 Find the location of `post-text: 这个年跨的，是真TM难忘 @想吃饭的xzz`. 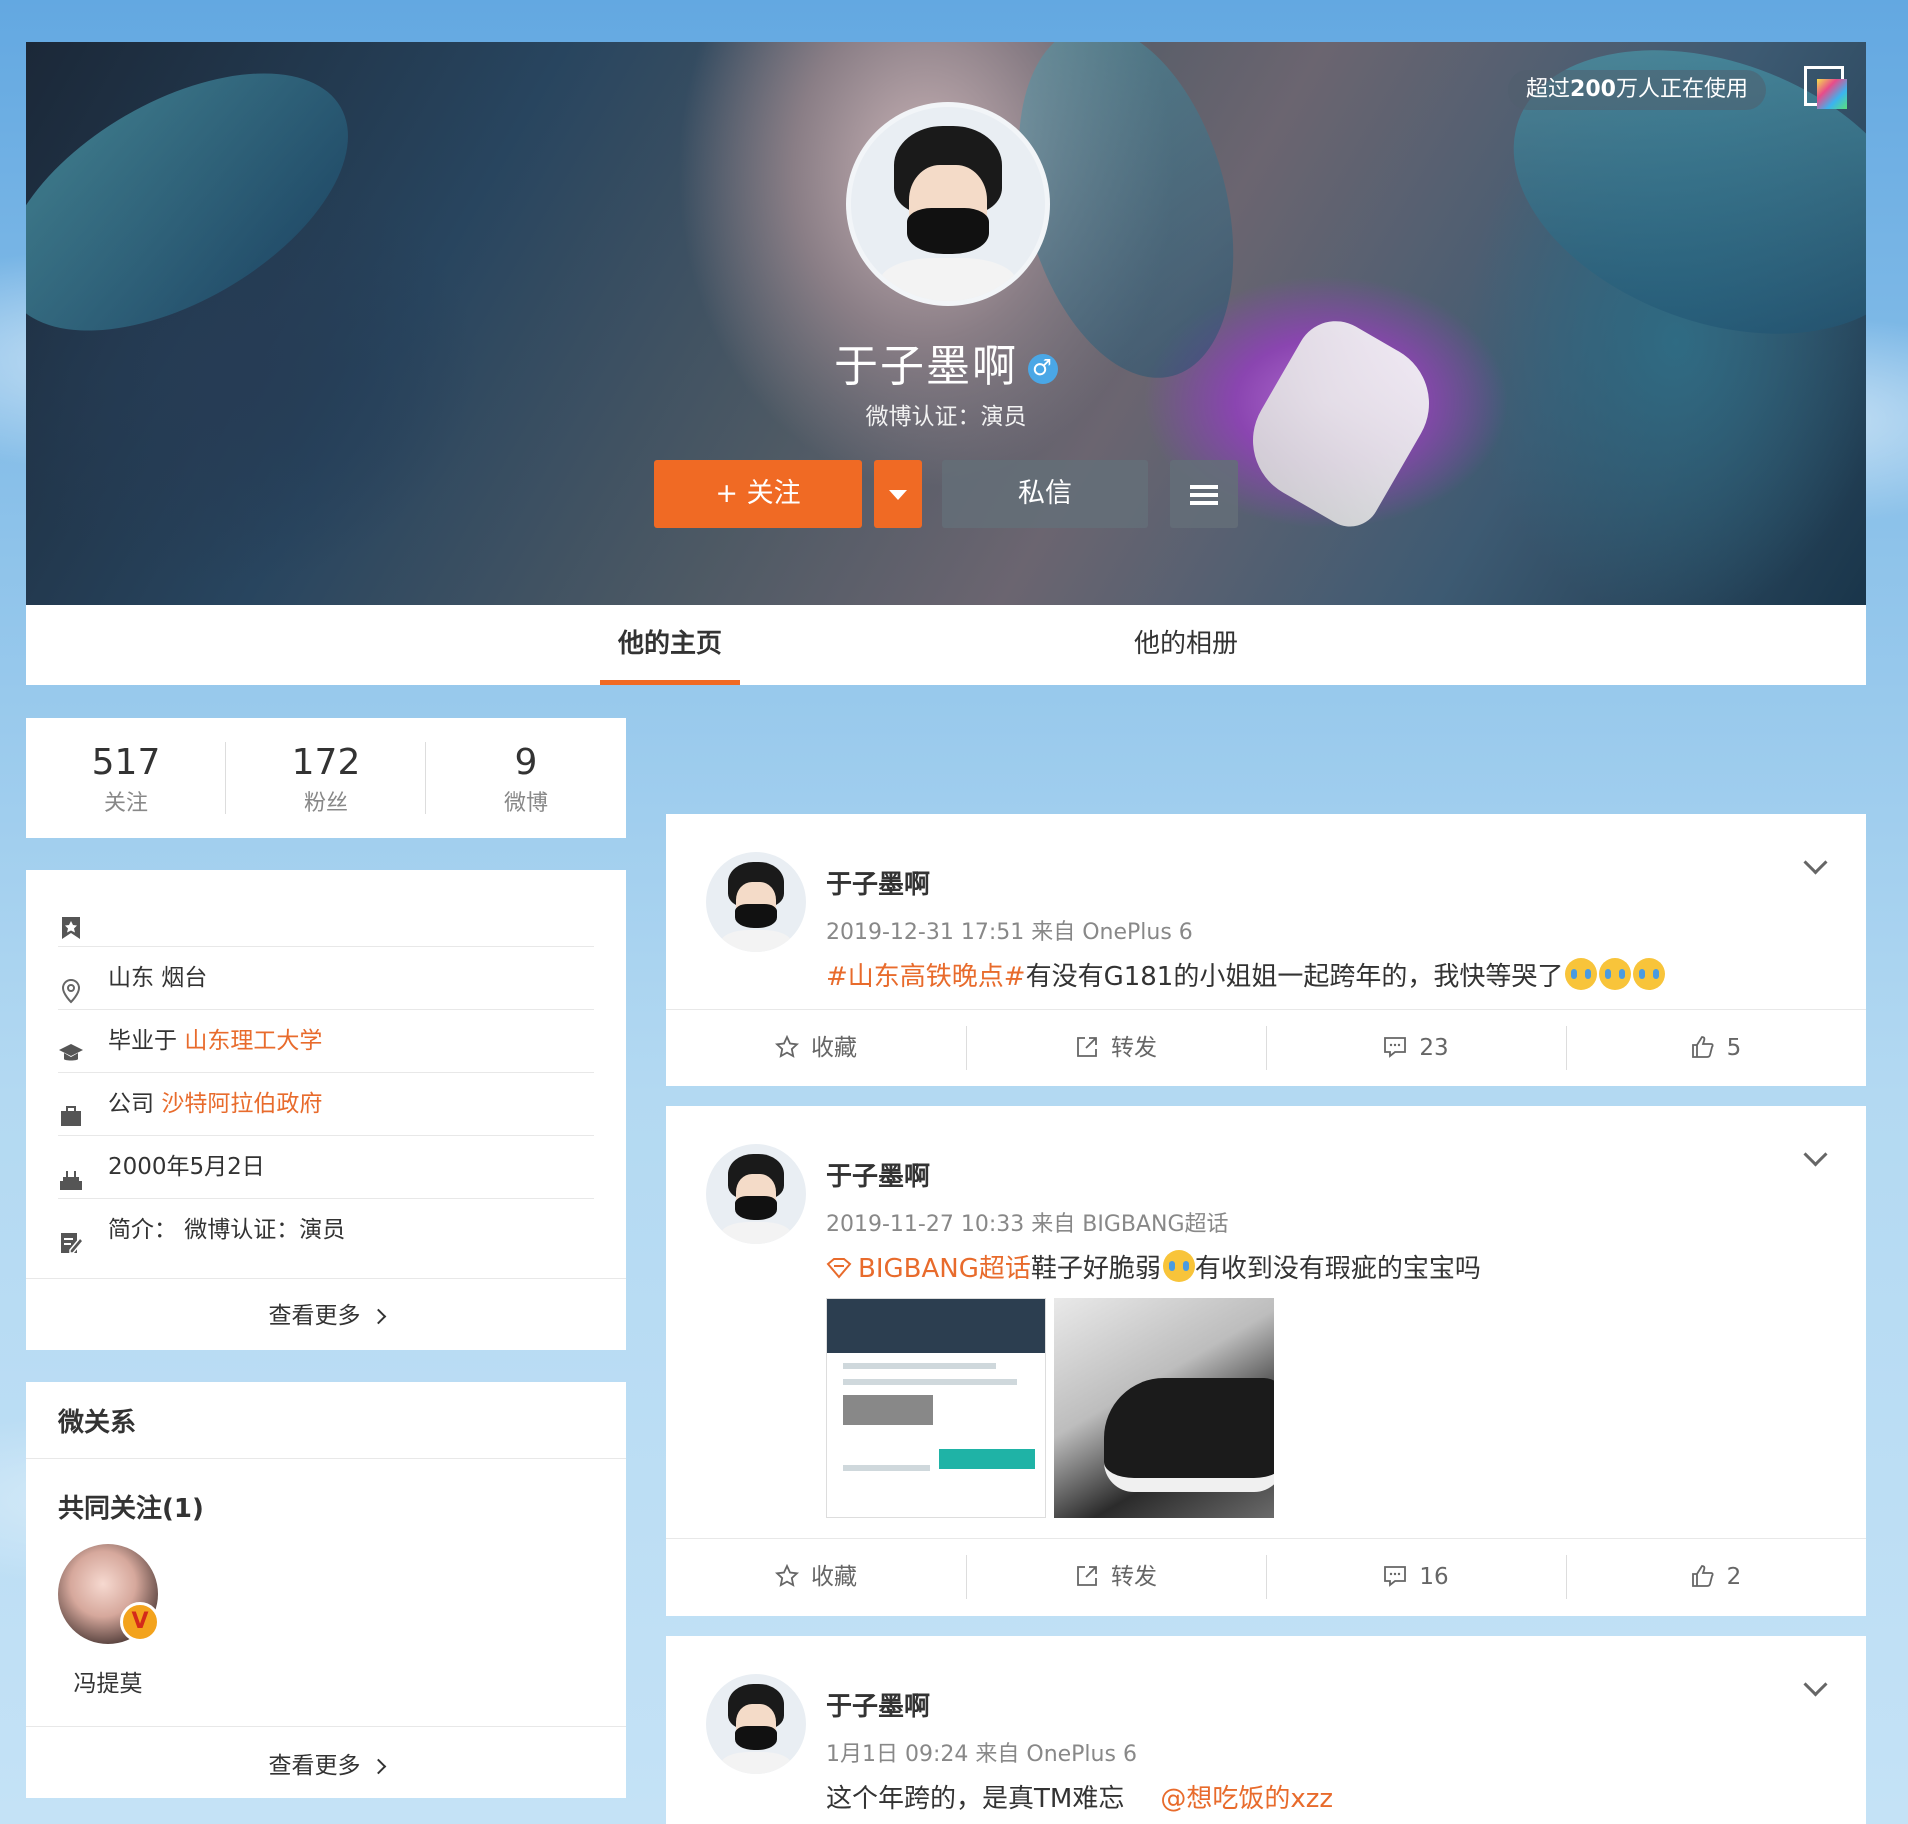

post-text: 这个年跨的，是真TM难忘 @想吃饭的xzz is located at coordinates (1079, 1796).